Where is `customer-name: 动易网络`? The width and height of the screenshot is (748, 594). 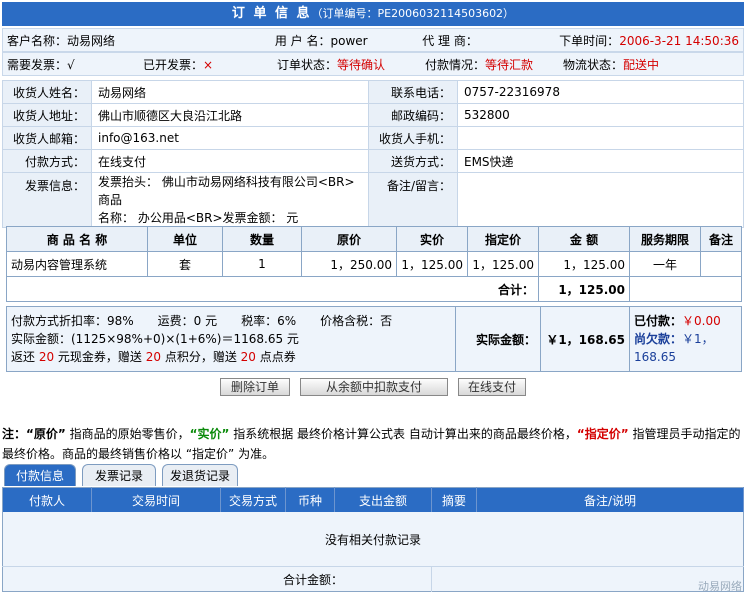 customer-name: 动易网络 is located at coordinates (91, 40).